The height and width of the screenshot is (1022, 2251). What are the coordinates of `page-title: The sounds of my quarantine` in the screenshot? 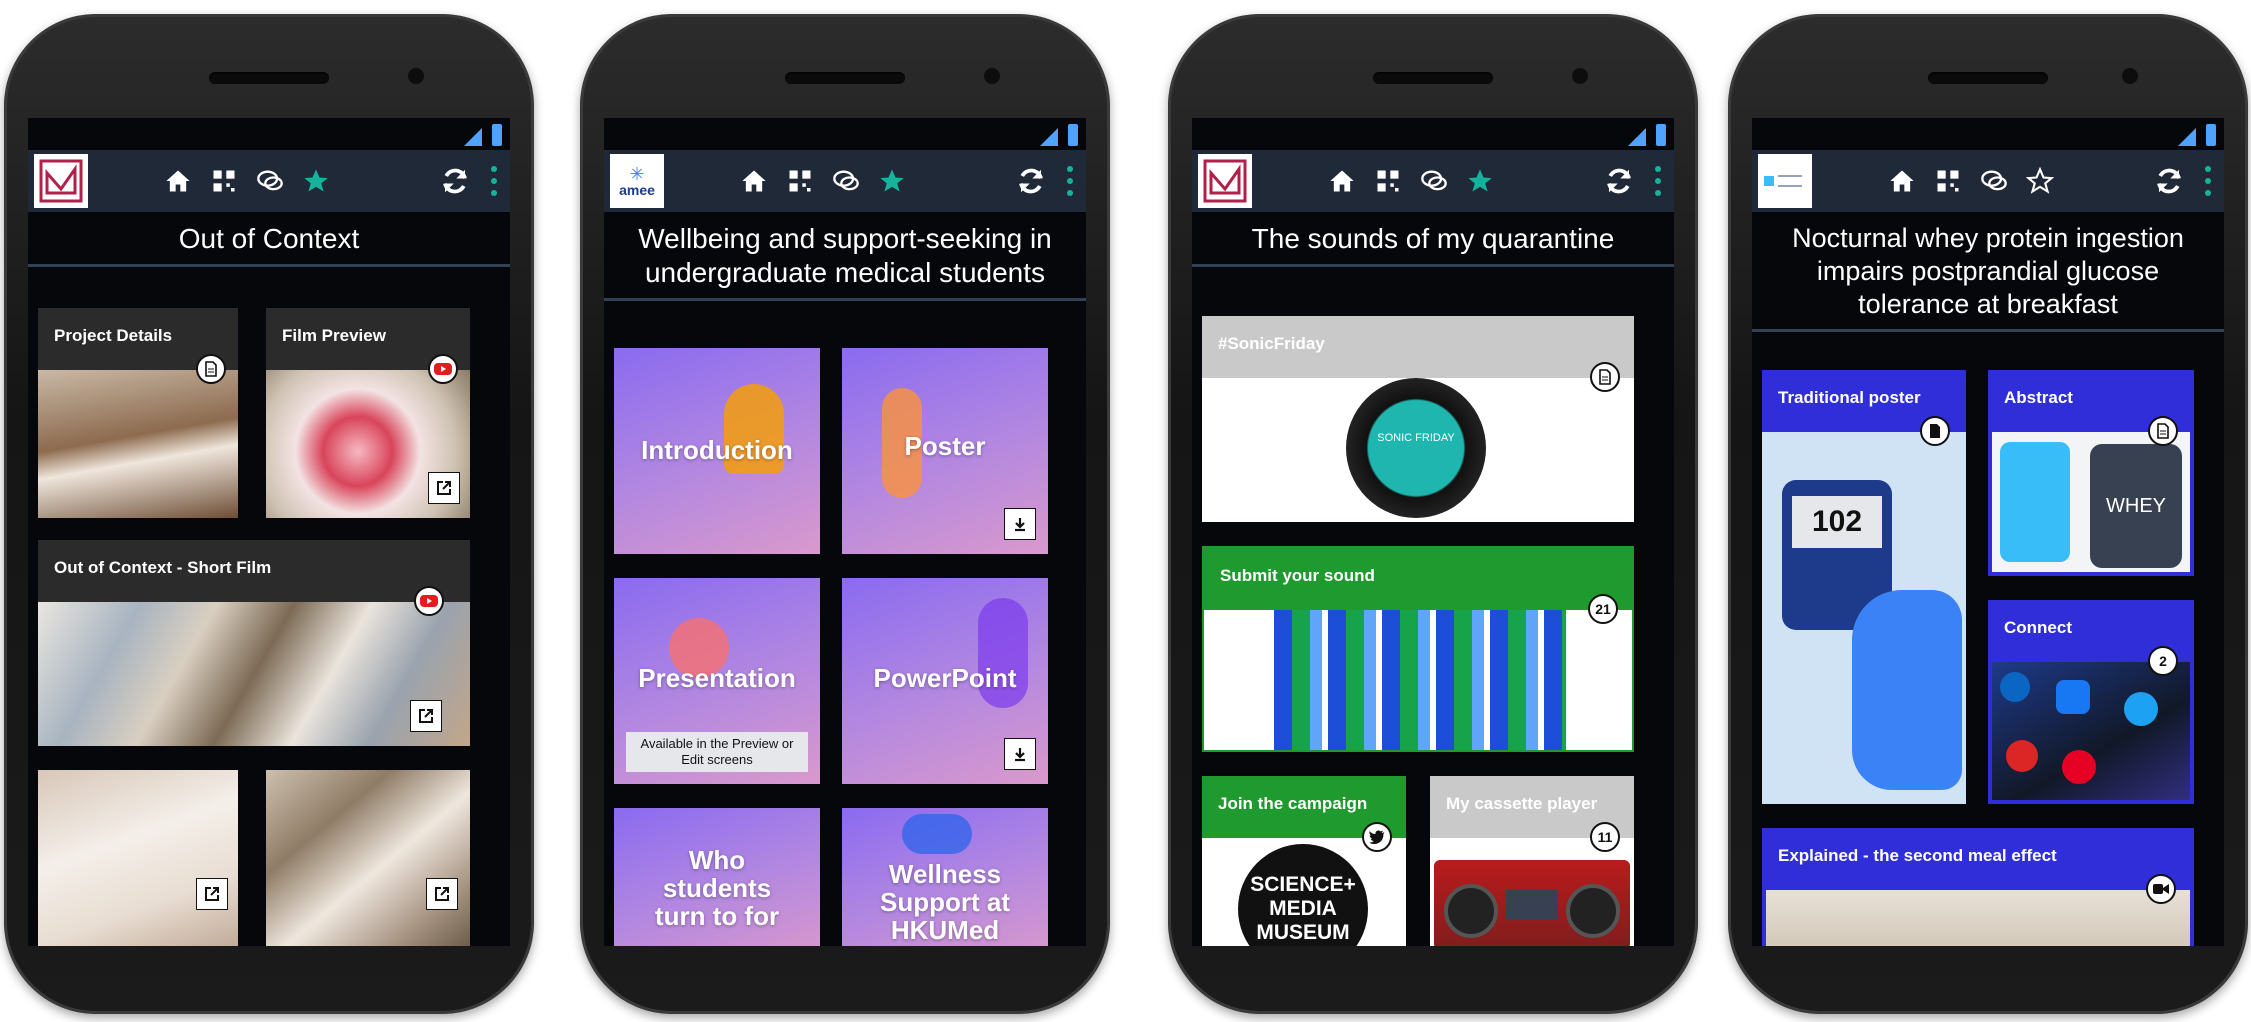 It's located at (1433, 239).